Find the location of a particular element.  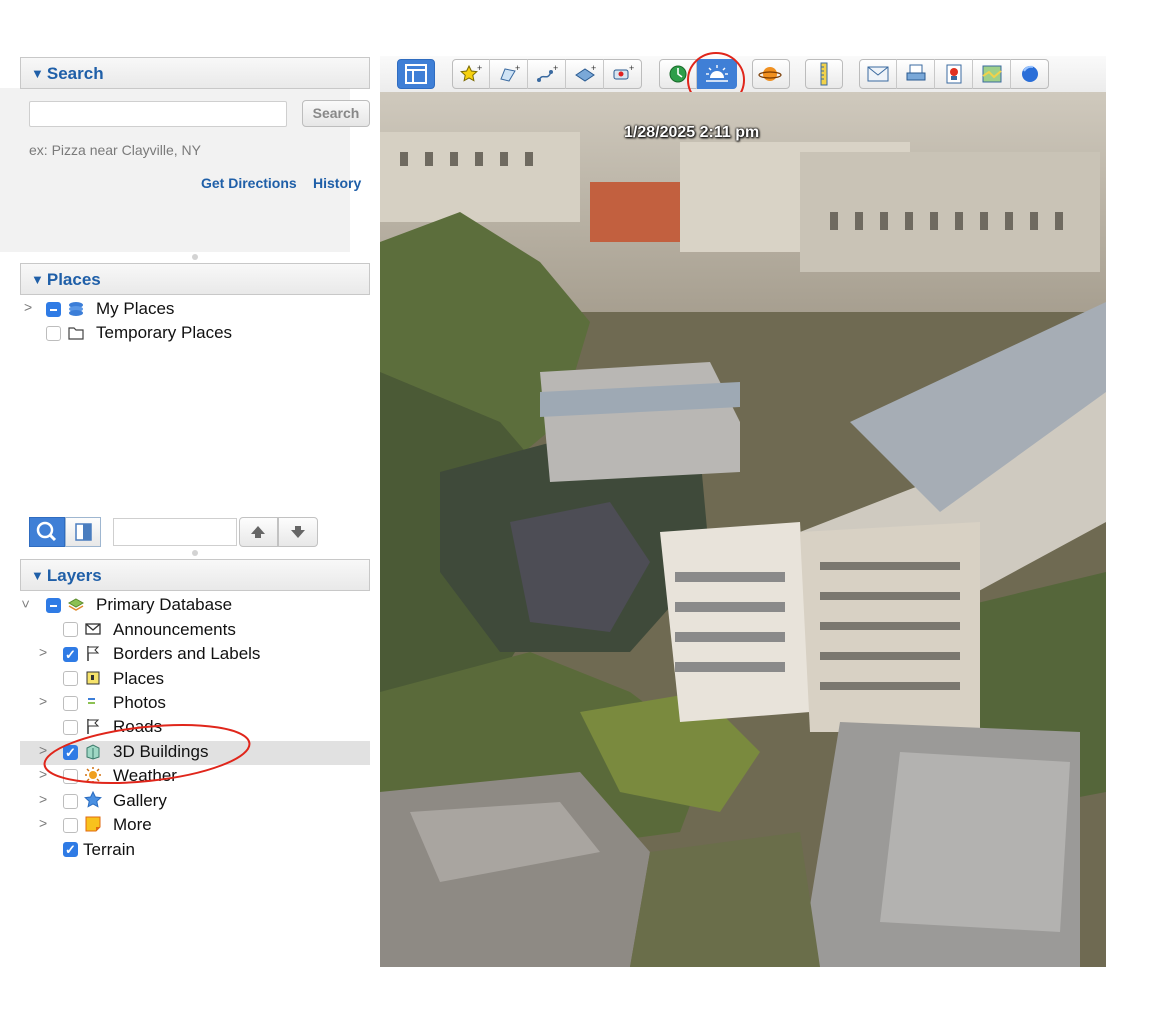

gallery-checkbox is located at coordinates (70, 801).